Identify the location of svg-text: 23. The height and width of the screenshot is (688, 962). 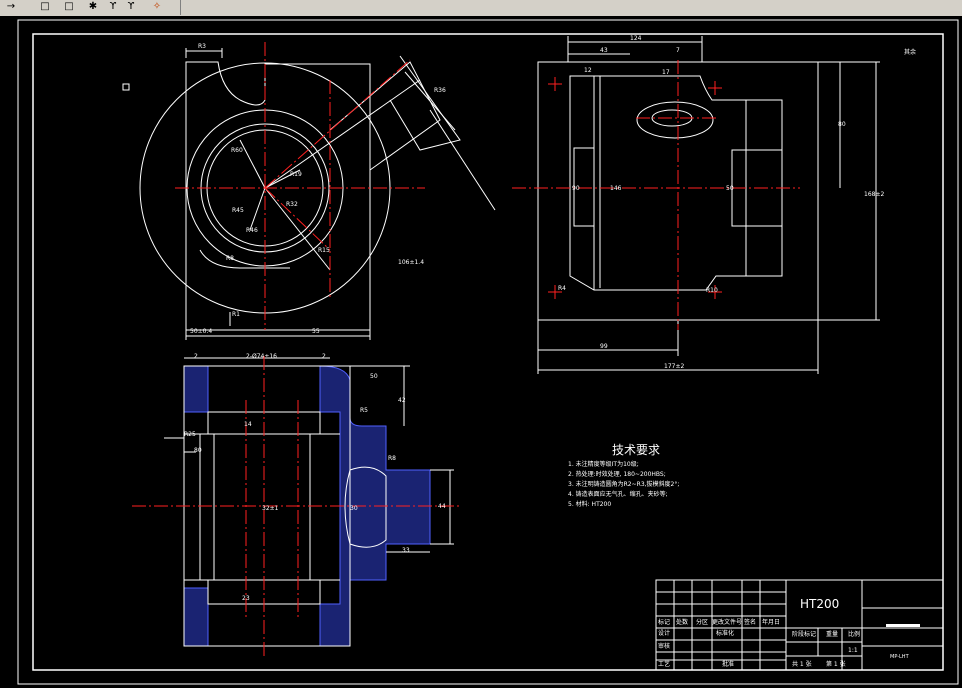
(246, 598).